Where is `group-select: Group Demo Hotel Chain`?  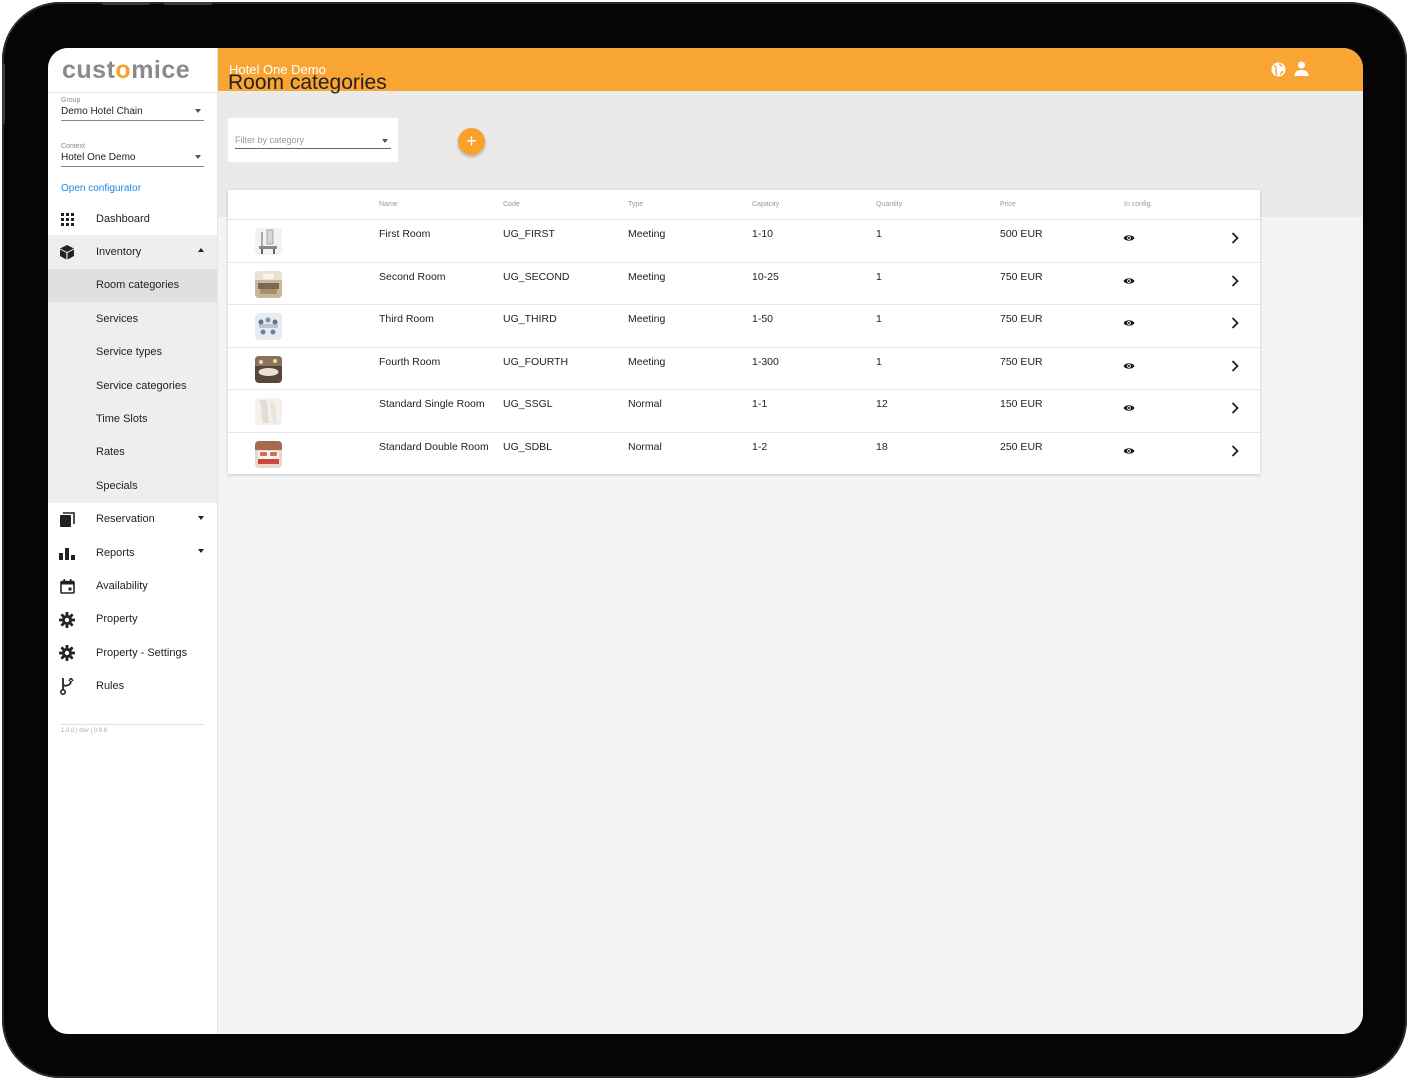
group-select: Group Demo Hotel Chain is located at coordinates (132, 109).